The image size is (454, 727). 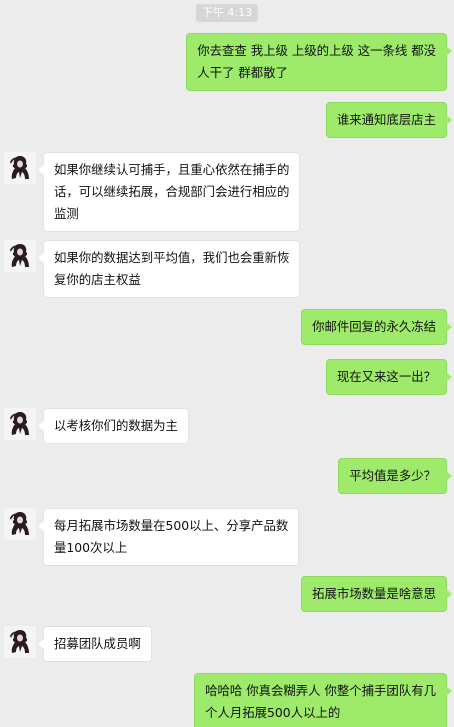 I want to click on message-text-line: 现在又来这一出？, so click(x=386, y=376).